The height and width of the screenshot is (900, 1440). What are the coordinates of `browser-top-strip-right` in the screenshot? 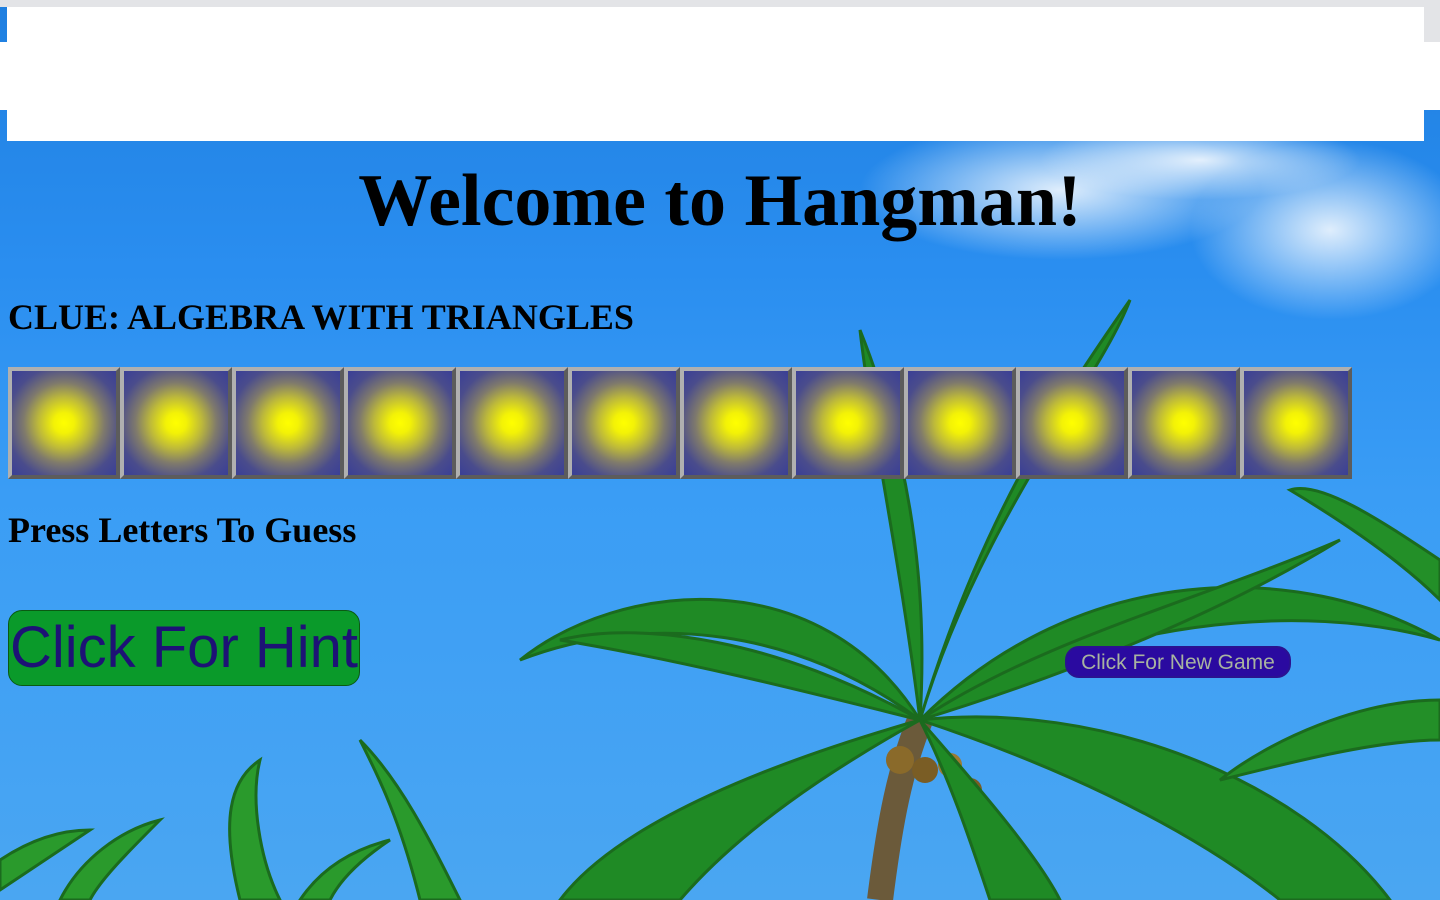 It's located at (1432, 21).